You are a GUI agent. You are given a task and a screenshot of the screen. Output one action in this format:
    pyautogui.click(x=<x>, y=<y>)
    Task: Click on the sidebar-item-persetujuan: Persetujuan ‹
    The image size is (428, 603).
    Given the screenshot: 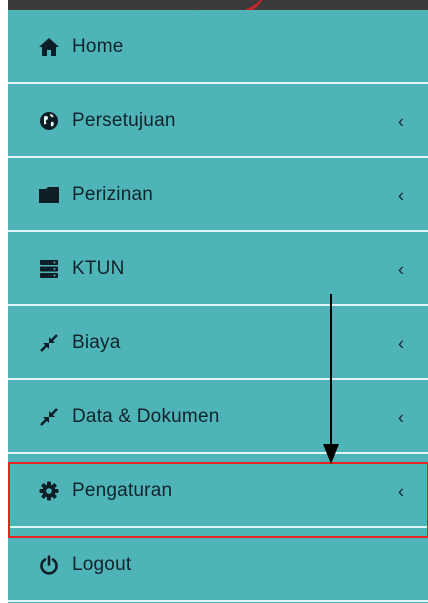 What is the action you would take?
    pyautogui.click(x=218, y=121)
    